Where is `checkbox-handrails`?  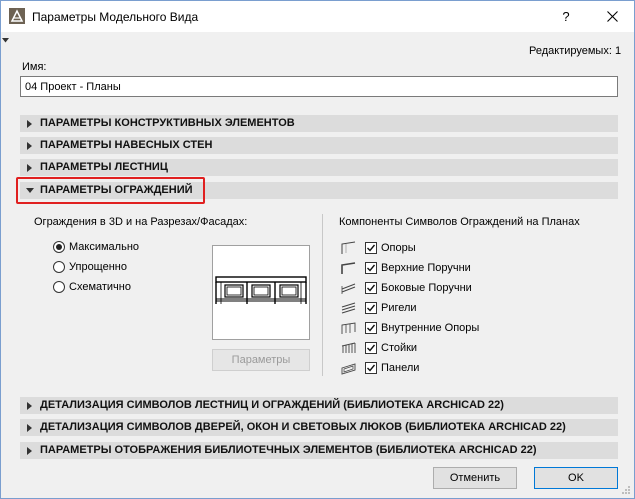
checkbox-handrails is located at coordinates (371, 288).